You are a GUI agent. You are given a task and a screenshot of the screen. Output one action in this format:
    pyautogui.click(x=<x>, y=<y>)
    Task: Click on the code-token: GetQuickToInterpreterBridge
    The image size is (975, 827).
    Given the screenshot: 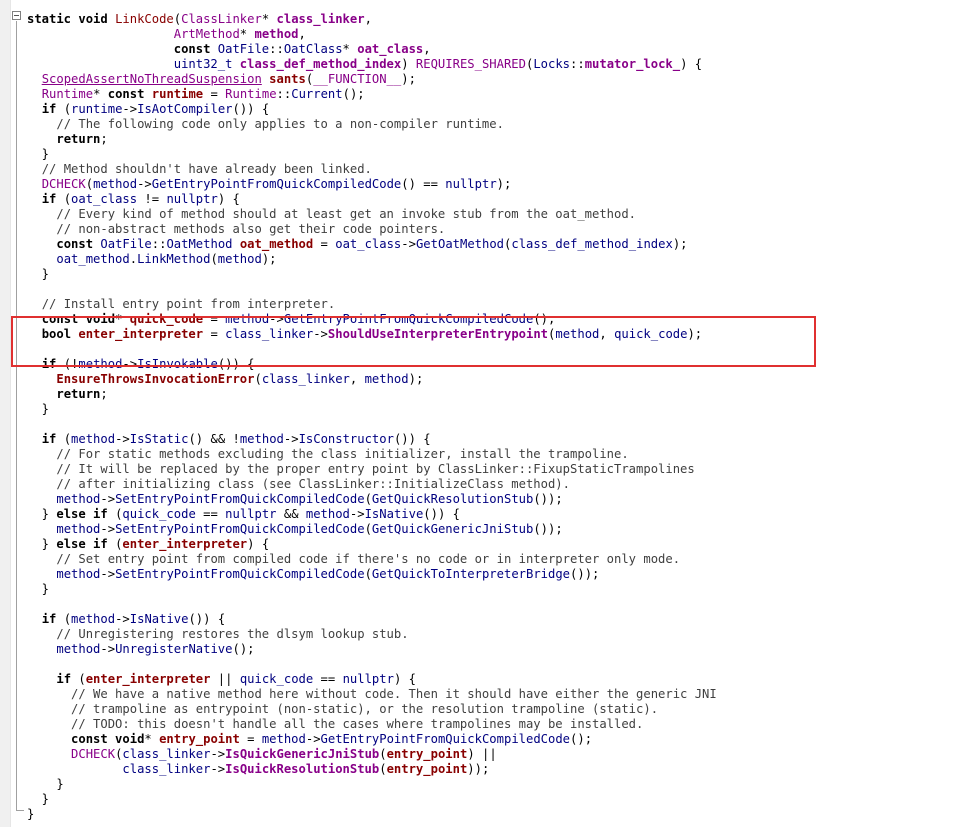 What is the action you would take?
    pyautogui.click(x=471, y=574)
    